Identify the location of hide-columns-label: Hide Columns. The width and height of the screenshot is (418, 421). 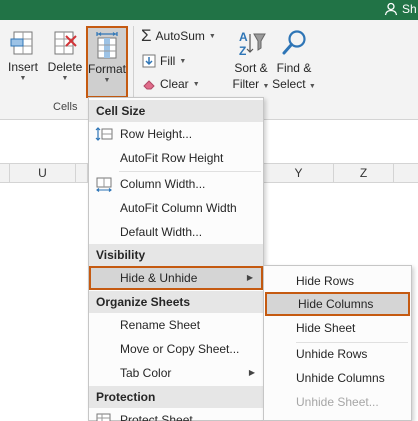
(336, 304).